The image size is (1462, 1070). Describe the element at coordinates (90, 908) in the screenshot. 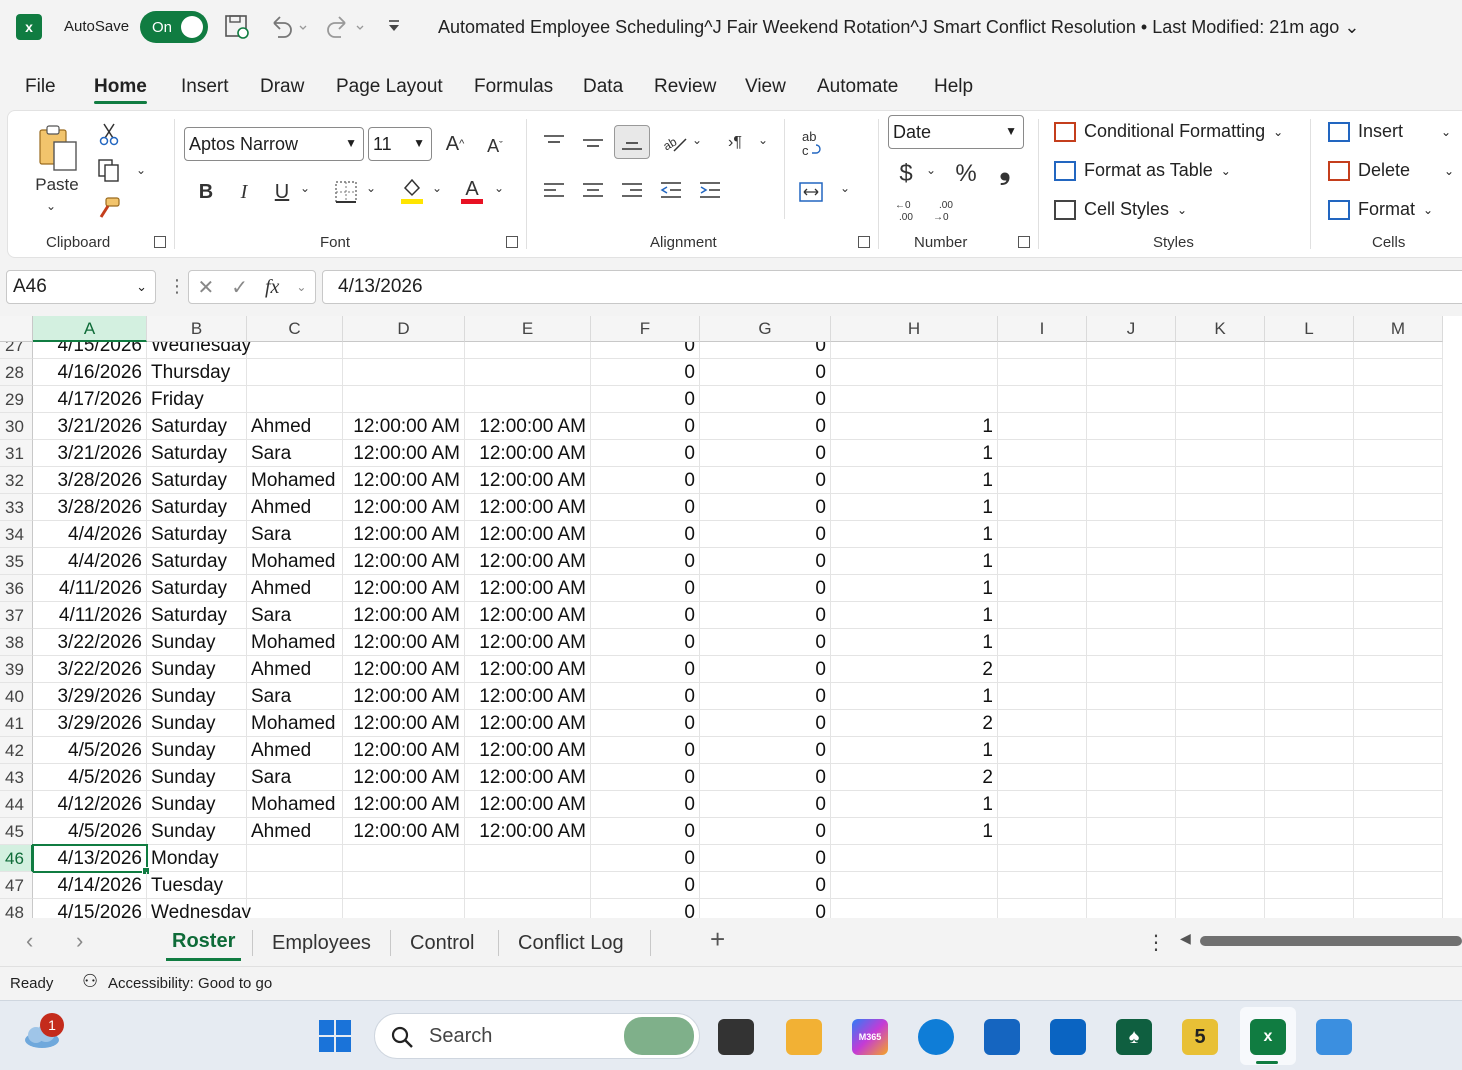

I see `cell-a-48: 4/15/2026` at that location.